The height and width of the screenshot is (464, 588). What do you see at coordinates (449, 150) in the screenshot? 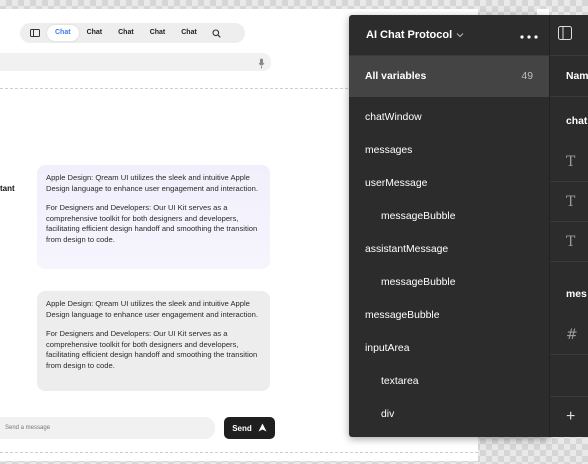
I see `group-item-messages: messages` at bounding box center [449, 150].